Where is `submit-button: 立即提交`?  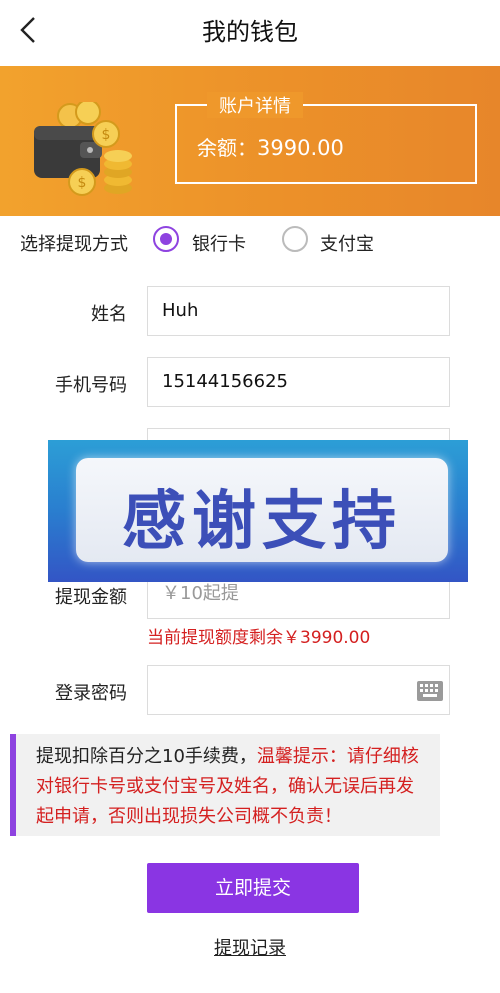 submit-button: 立即提交 is located at coordinates (253, 888).